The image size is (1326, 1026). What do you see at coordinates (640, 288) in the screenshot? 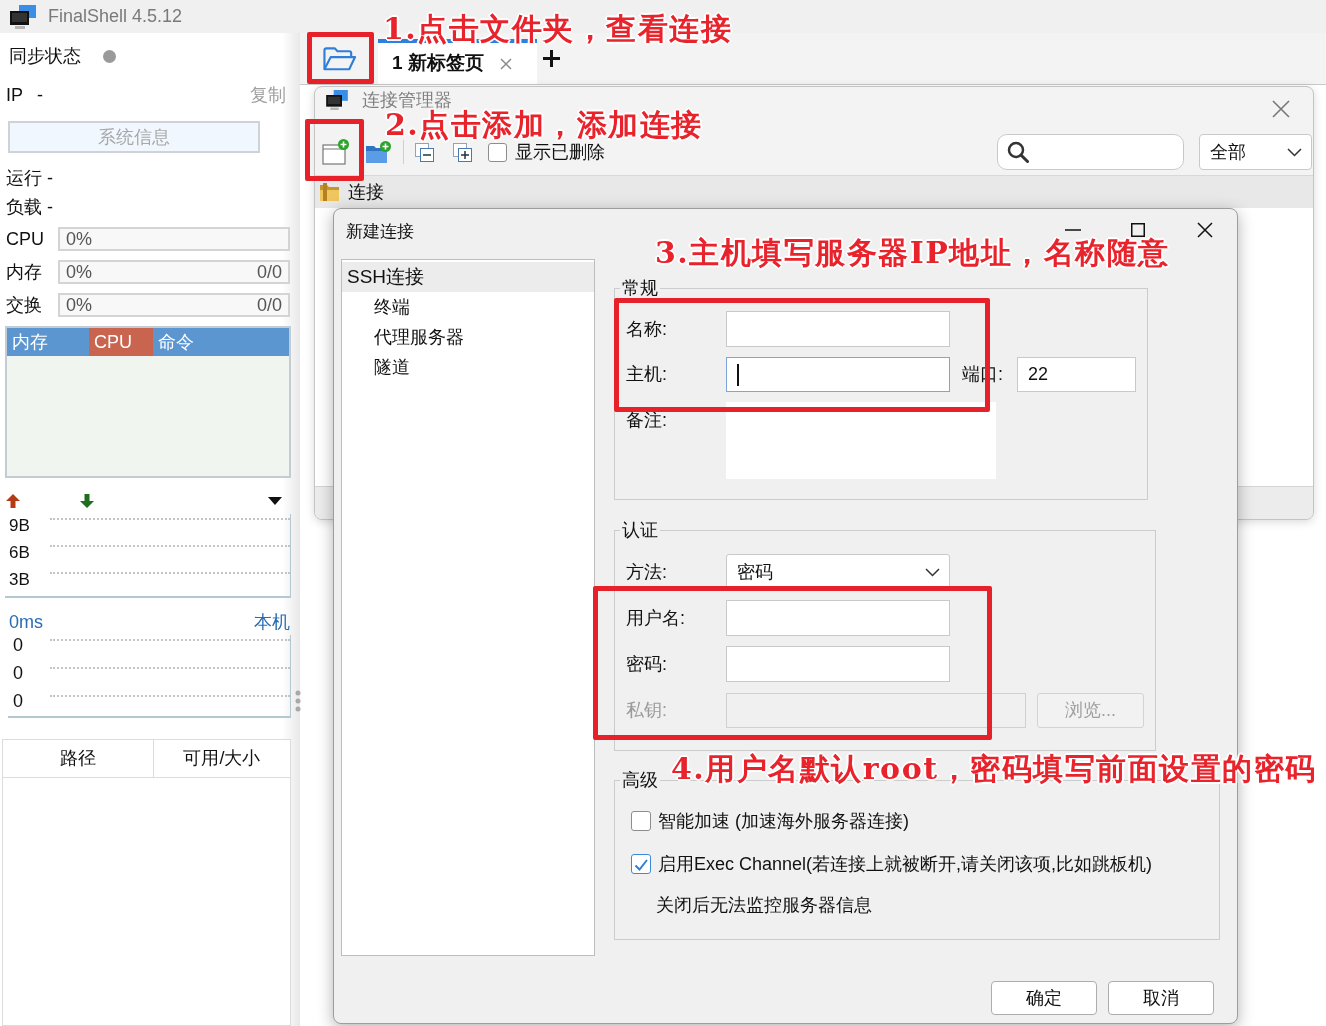
I see `group-title: 常规` at bounding box center [640, 288].